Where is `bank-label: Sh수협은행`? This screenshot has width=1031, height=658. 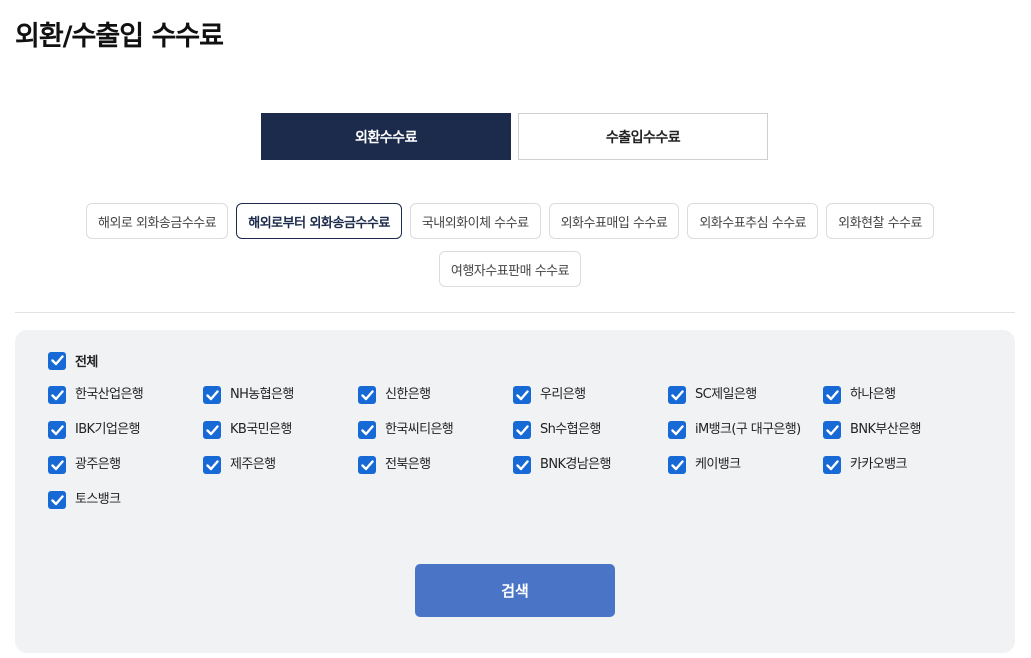 bank-label: Sh수협은행 is located at coordinates (570, 429).